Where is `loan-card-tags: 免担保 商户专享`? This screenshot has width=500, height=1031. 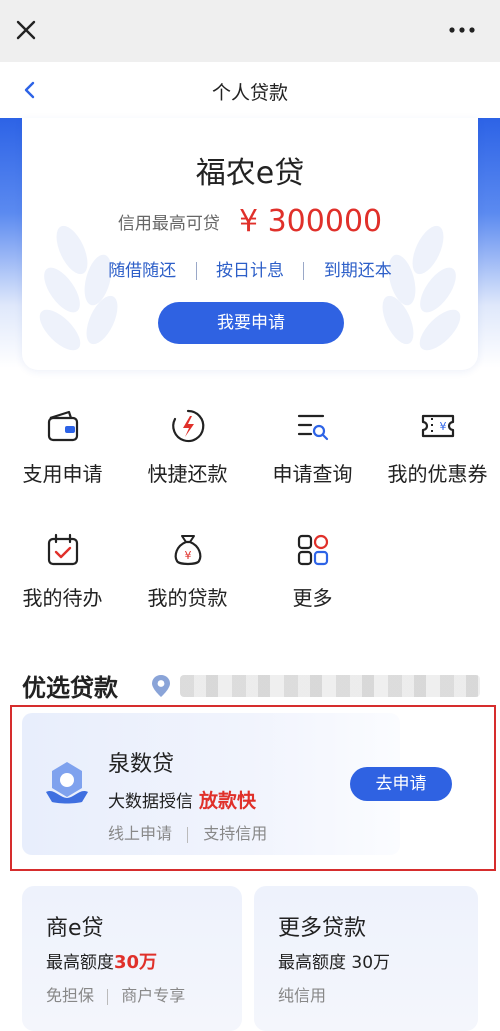
loan-card-tags: 免担保 商户专享 is located at coordinates (115, 994).